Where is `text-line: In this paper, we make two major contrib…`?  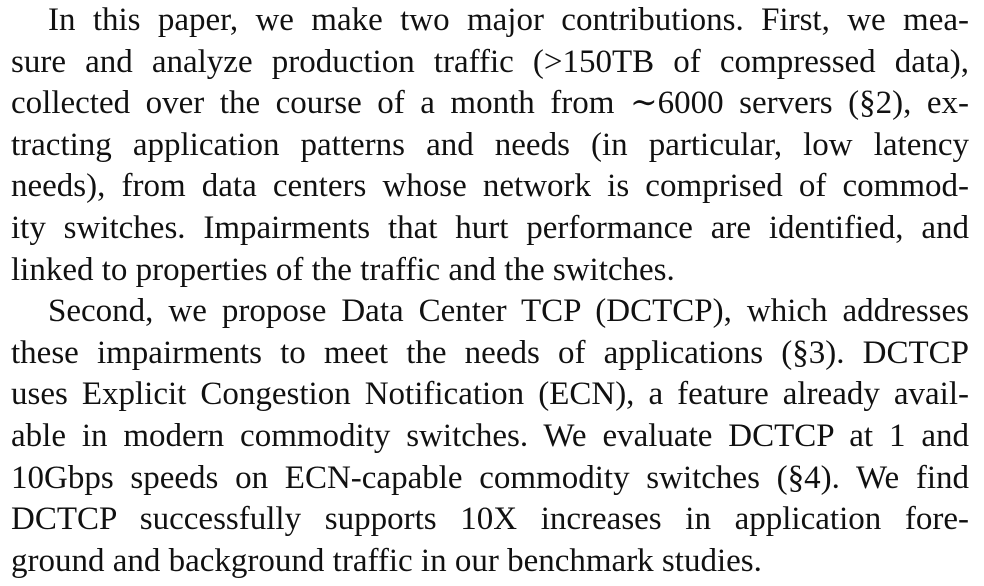 text-line: In this paper, we make two major contrib… is located at coordinates (508, 20).